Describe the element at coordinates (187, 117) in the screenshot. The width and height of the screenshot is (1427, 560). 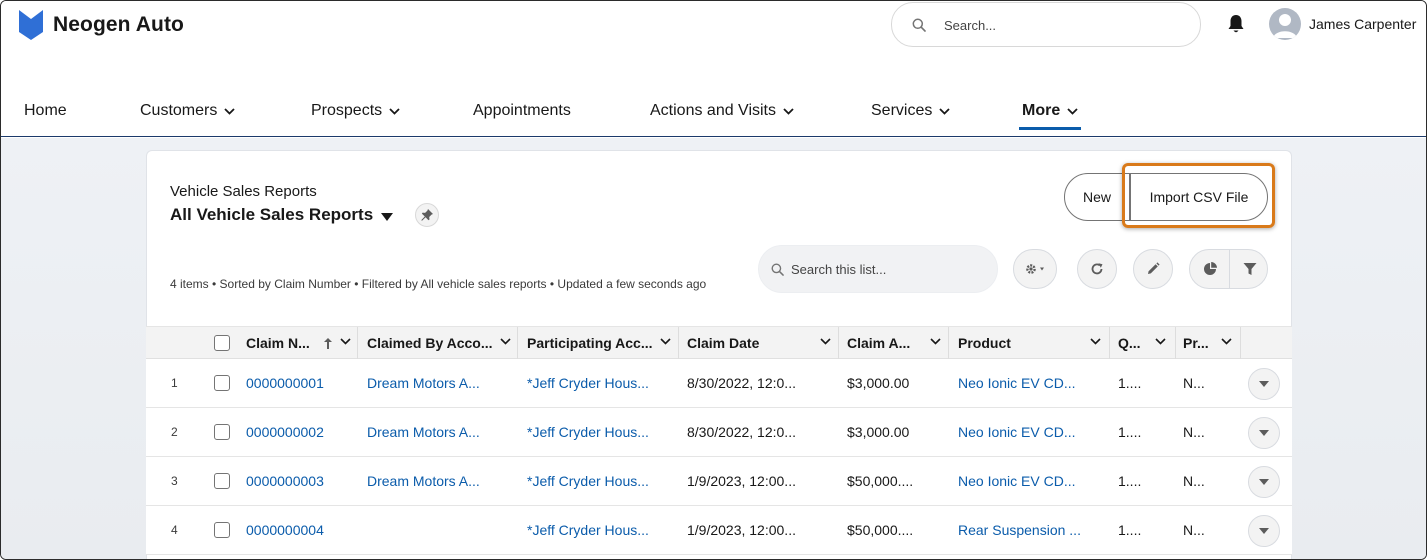
I see `nav-item-customers: Customers` at that location.